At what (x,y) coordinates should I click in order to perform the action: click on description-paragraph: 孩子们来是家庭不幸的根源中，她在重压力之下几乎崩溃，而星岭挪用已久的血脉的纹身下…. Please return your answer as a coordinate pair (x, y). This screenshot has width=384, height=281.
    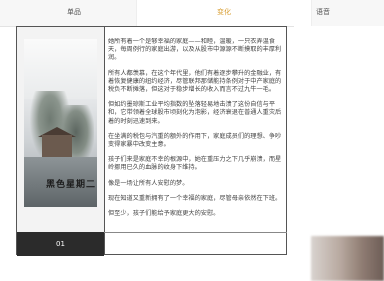
    Looking at the image, I should click on (195, 164).